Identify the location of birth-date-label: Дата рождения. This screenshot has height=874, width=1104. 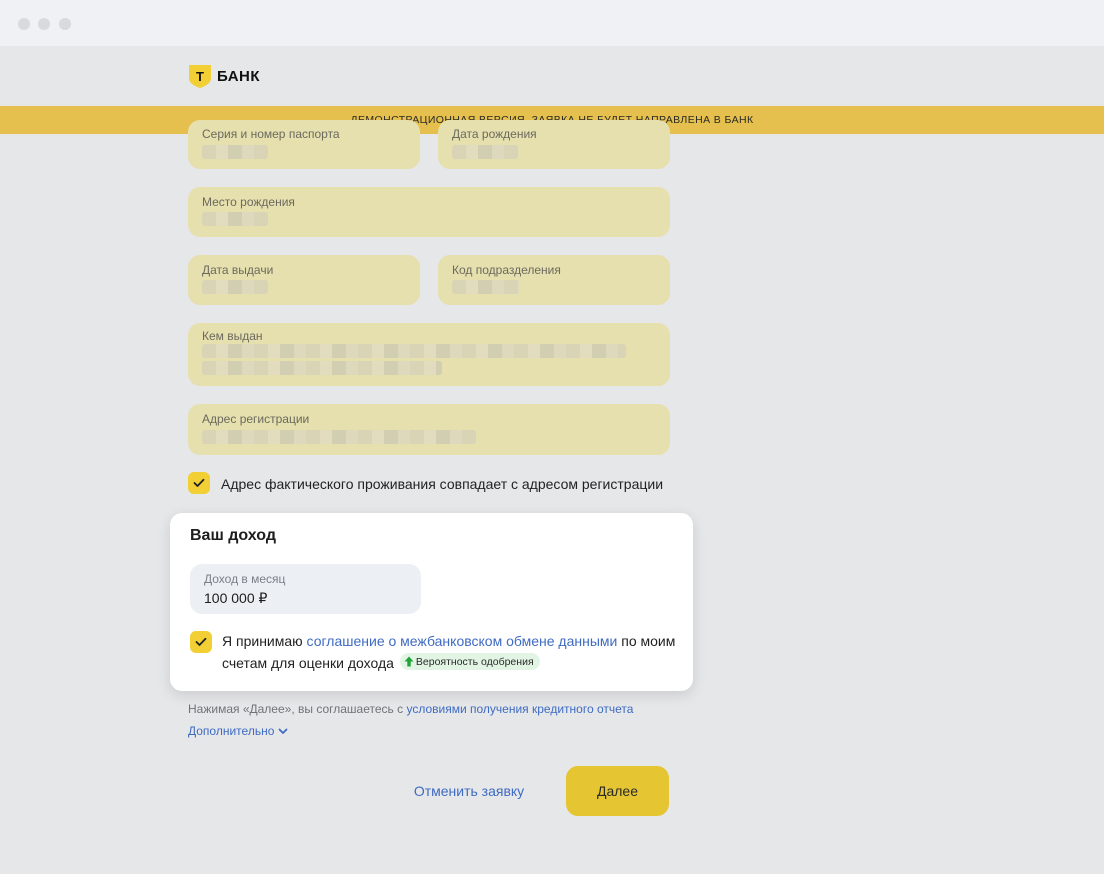
(494, 134).